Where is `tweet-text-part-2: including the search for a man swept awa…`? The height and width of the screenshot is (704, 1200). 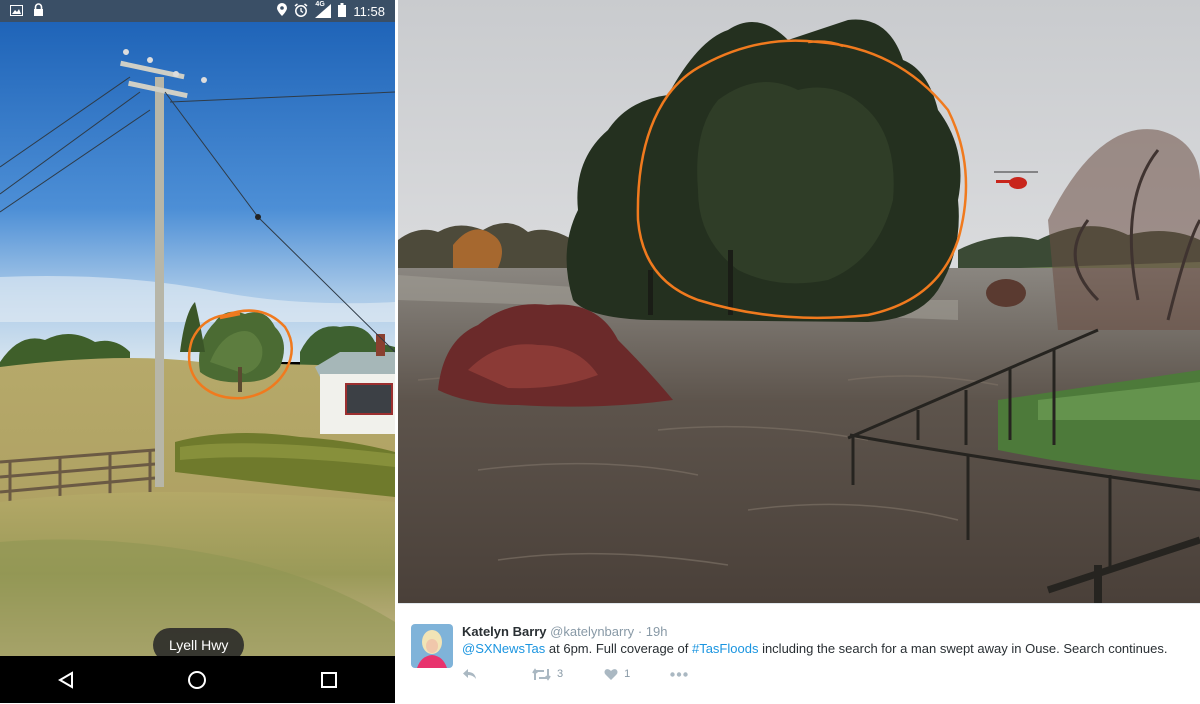 tweet-text-part-2: including the search for a man swept awa… is located at coordinates (963, 648).